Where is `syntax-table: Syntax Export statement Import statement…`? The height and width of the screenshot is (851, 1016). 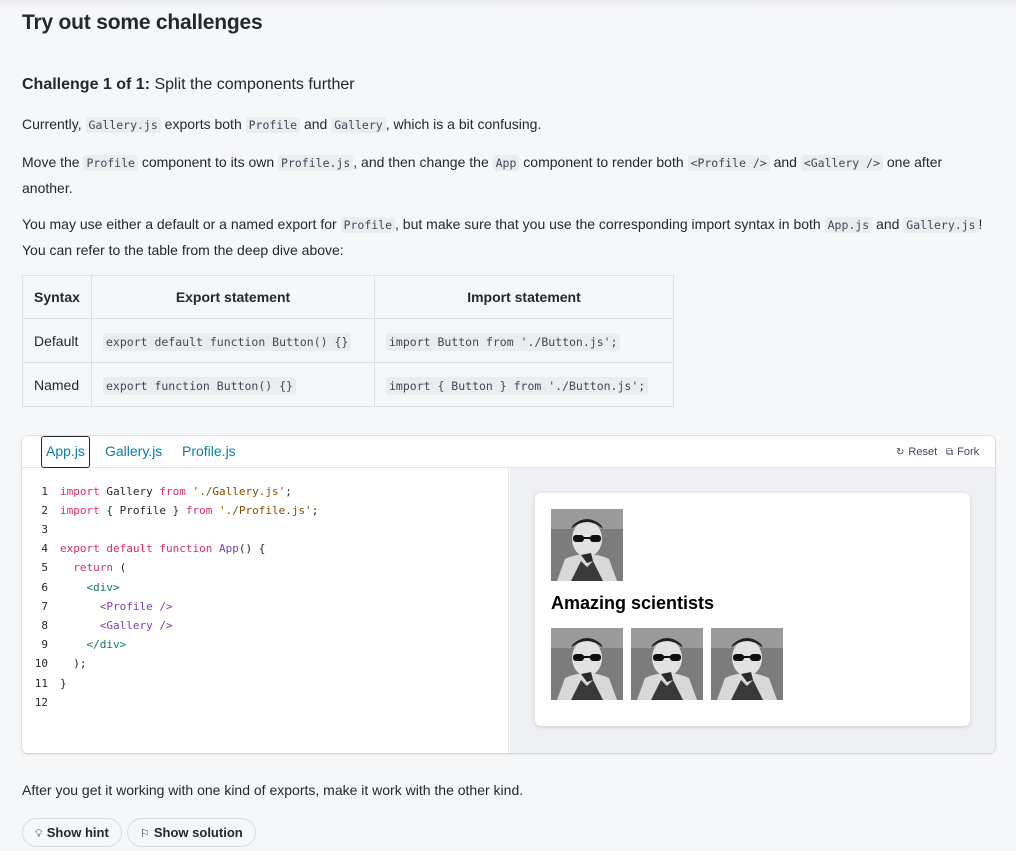
syntax-table: Syntax Export statement Import statement… is located at coordinates (348, 341).